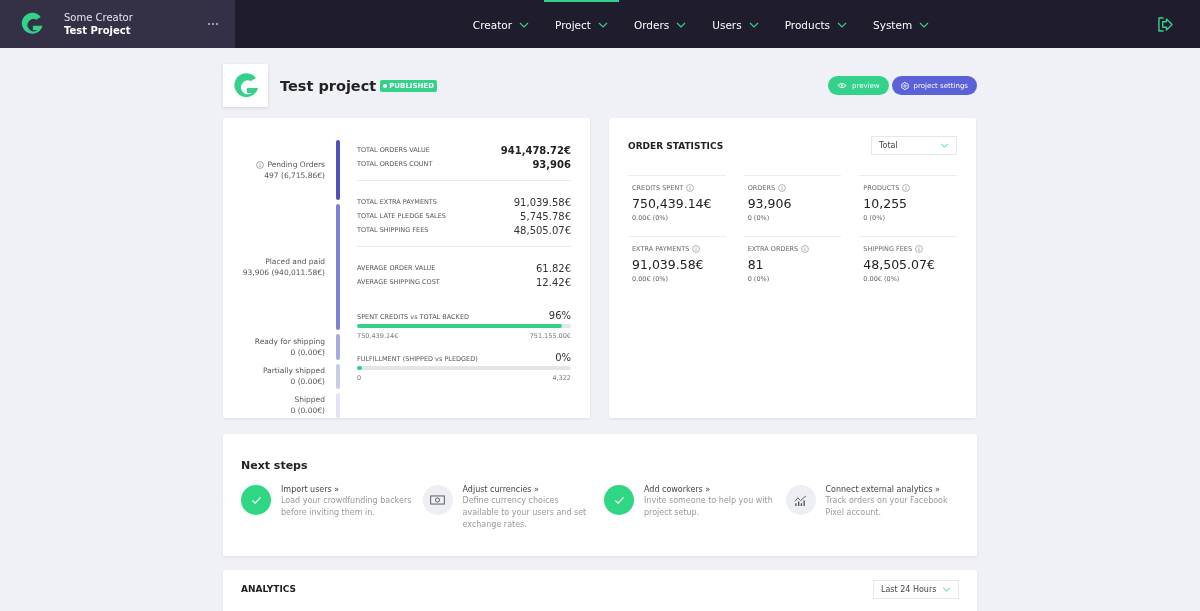 The height and width of the screenshot is (611, 1200). Describe the element at coordinates (529, 489) in the screenshot. I see `step-link: Adjust currencies »` at that location.